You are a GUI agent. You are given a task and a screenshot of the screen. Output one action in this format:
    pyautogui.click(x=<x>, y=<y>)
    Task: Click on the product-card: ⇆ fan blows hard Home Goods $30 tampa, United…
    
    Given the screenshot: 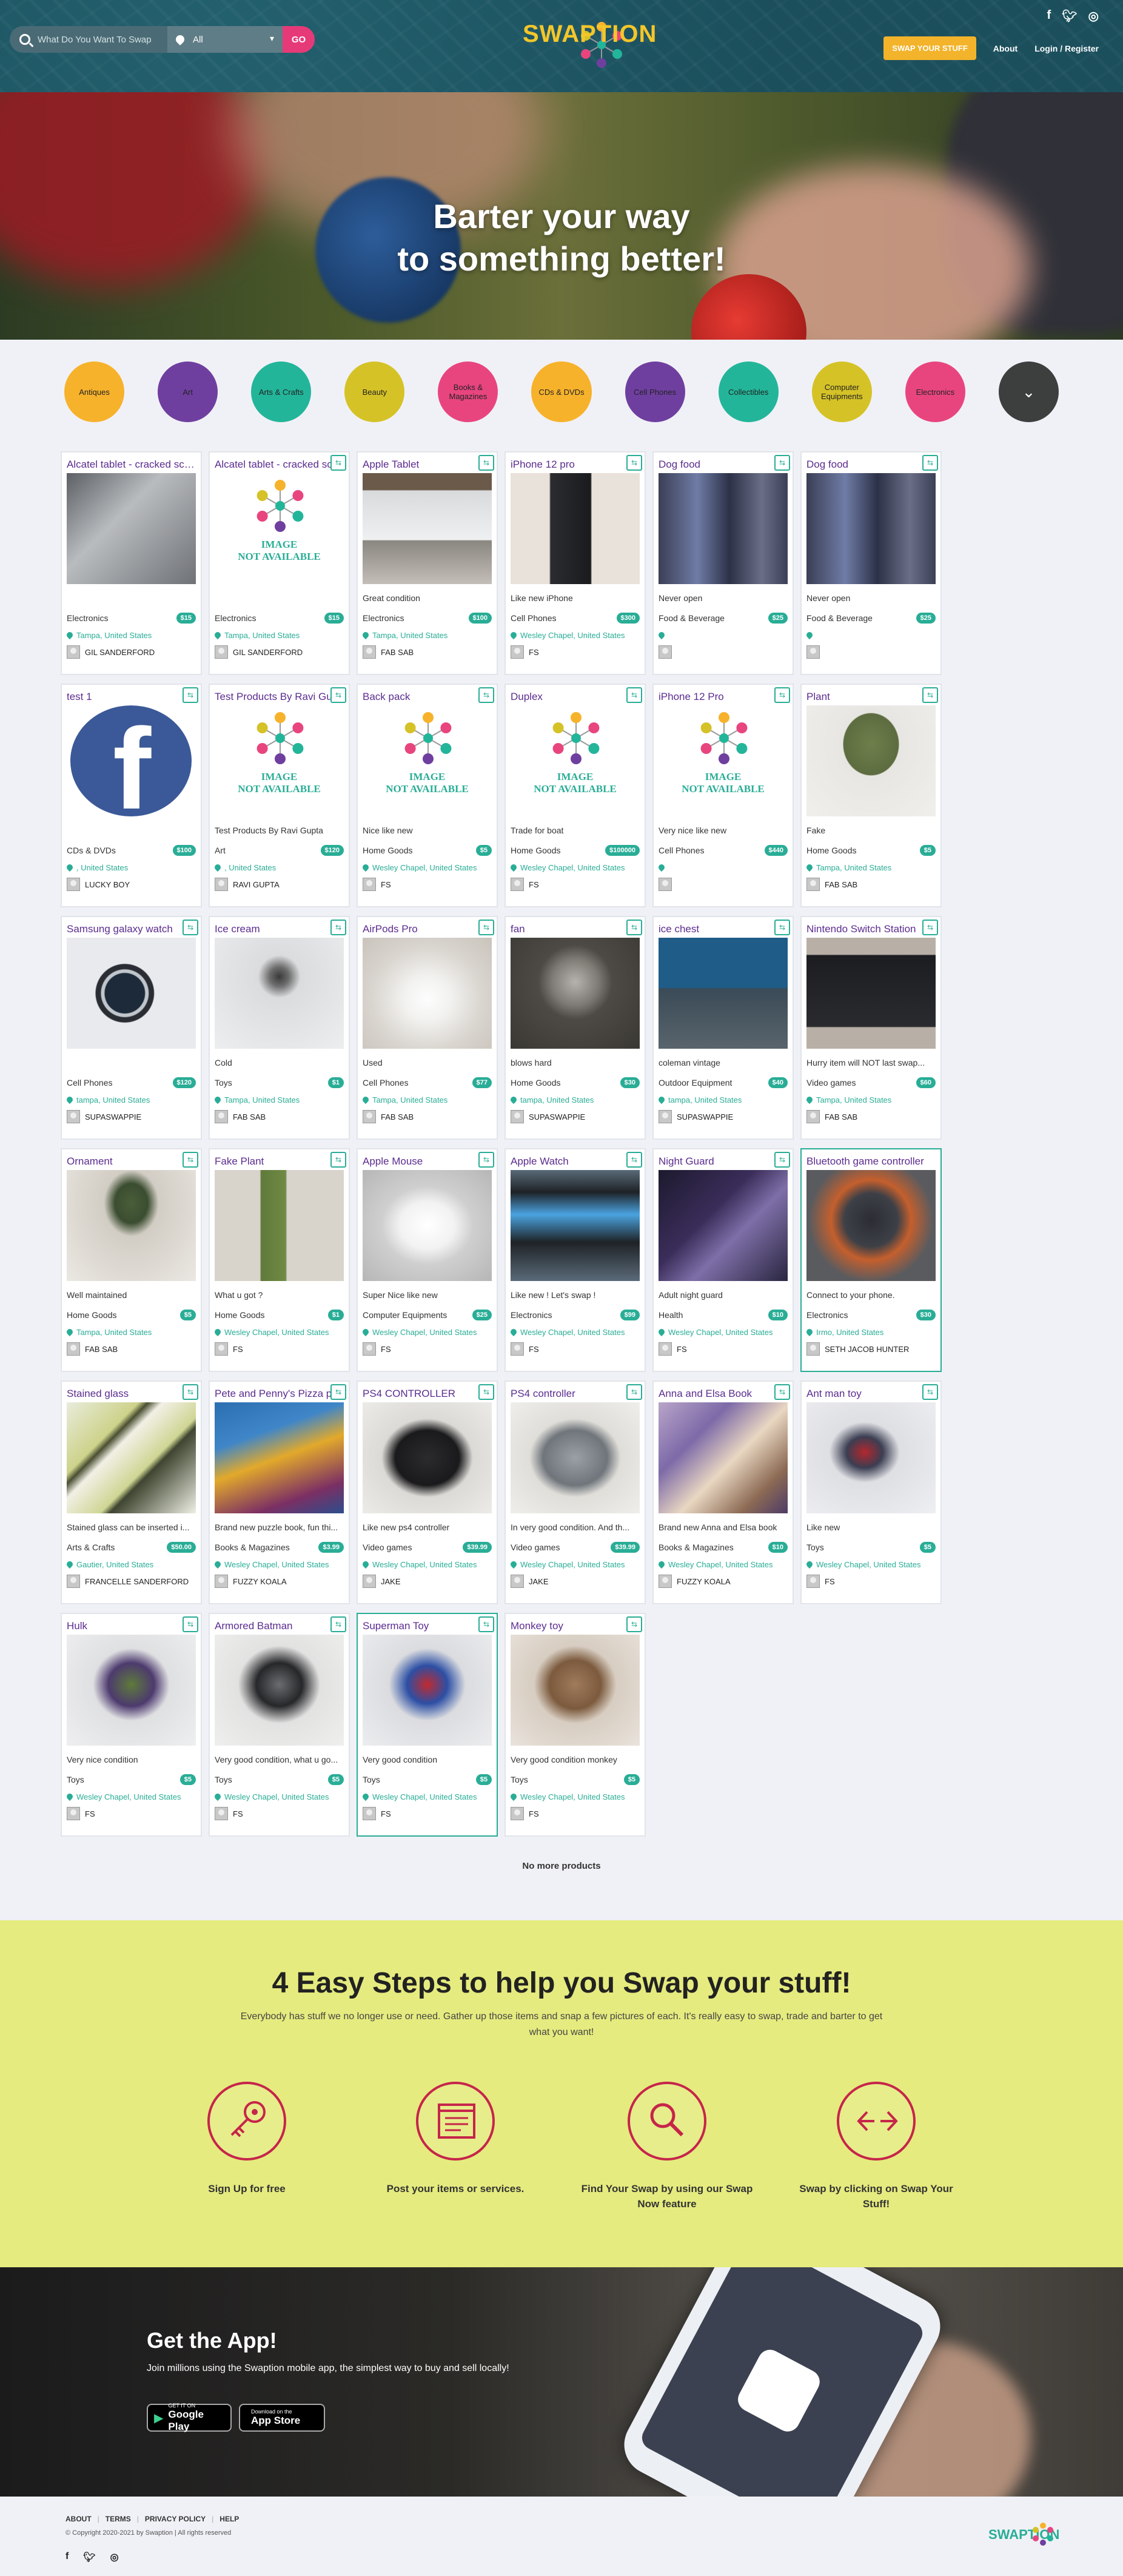 What is the action you would take?
    pyautogui.click(x=575, y=1028)
    